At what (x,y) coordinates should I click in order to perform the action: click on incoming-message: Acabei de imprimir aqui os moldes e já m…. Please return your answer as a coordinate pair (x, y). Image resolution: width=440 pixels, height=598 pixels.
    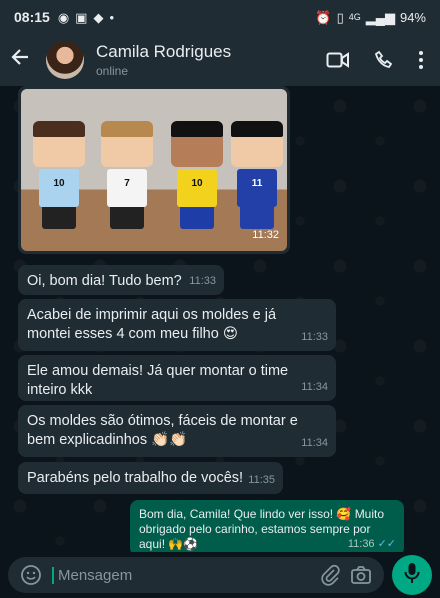
    Looking at the image, I should click on (177, 325).